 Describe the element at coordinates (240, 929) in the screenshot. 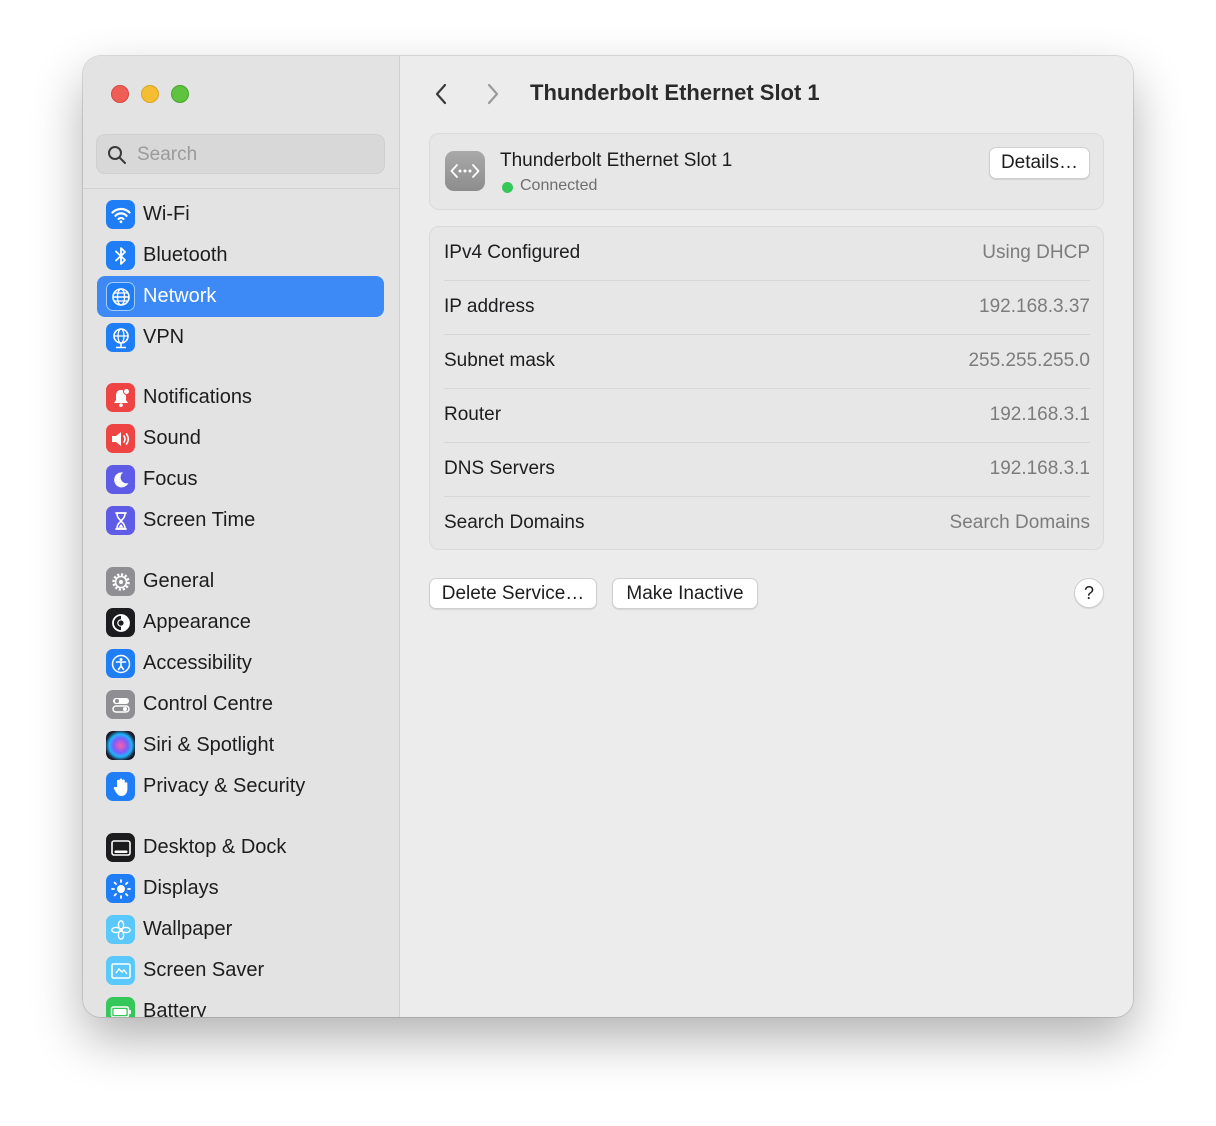

I see `sidebar-item-wallpaper: Wallpaper` at that location.